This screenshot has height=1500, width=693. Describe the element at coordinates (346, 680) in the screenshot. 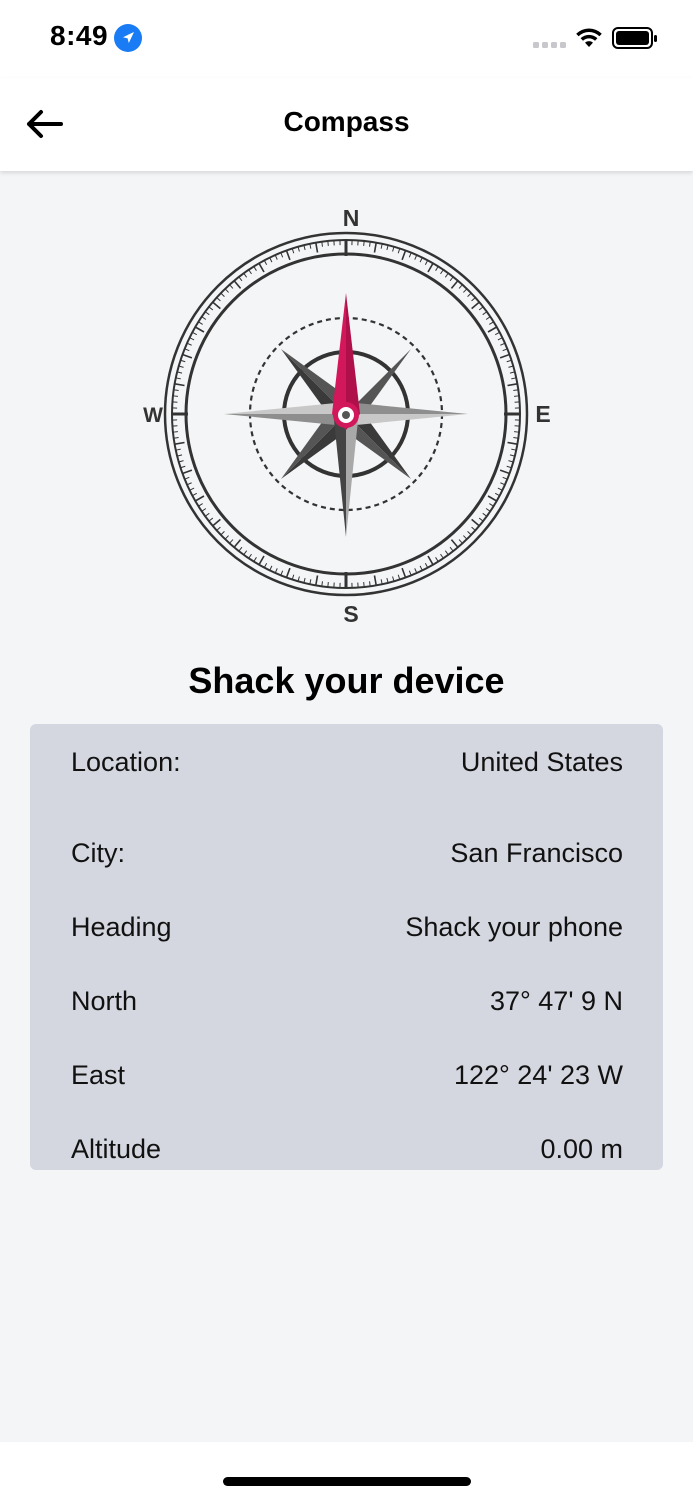

I see `shake-instruction-title: Shack your device` at that location.